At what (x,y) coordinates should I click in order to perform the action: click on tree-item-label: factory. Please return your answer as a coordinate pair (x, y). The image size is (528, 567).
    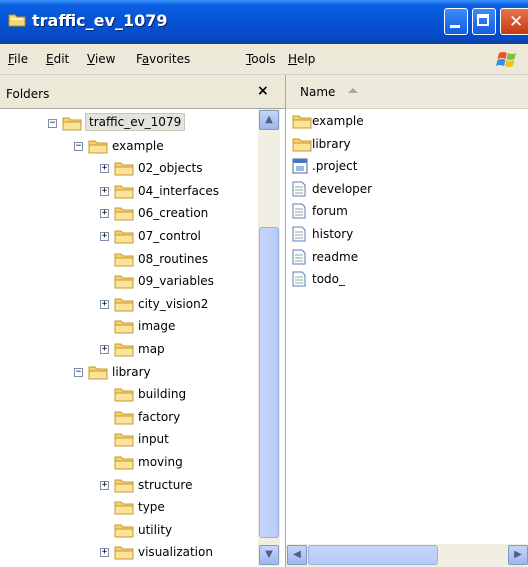
    Looking at the image, I should click on (159, 416).